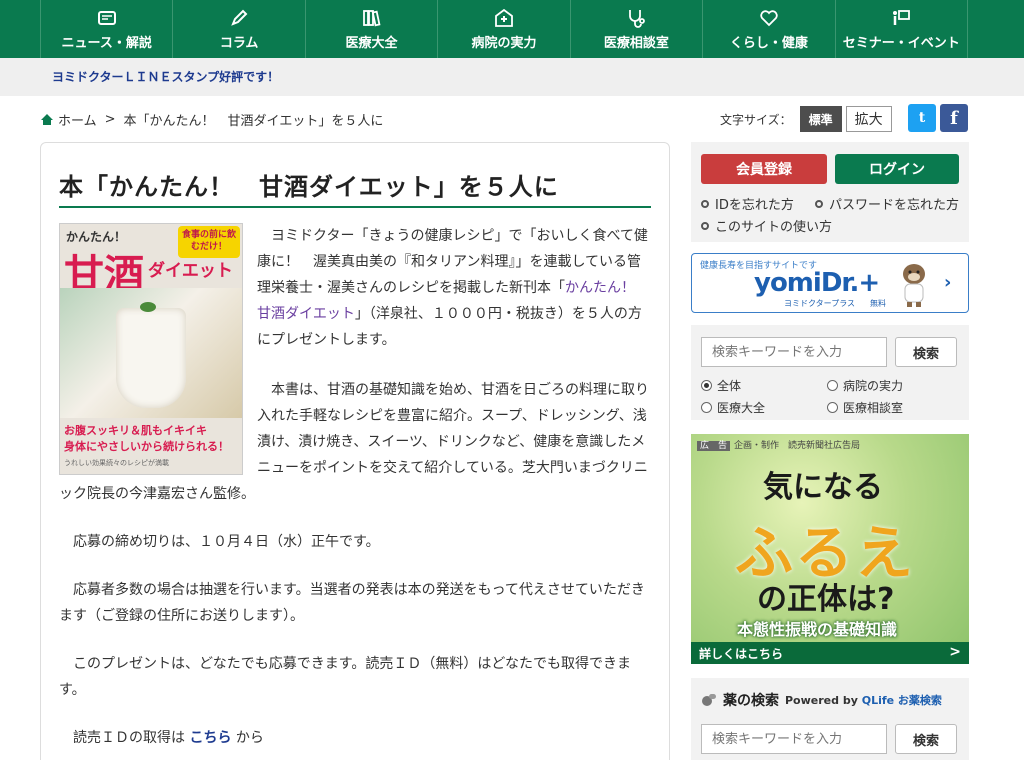 The width and height of the screenshot is (1024, 760). I want to click on radio-hospital: 病院の実力, so click(865, 385).